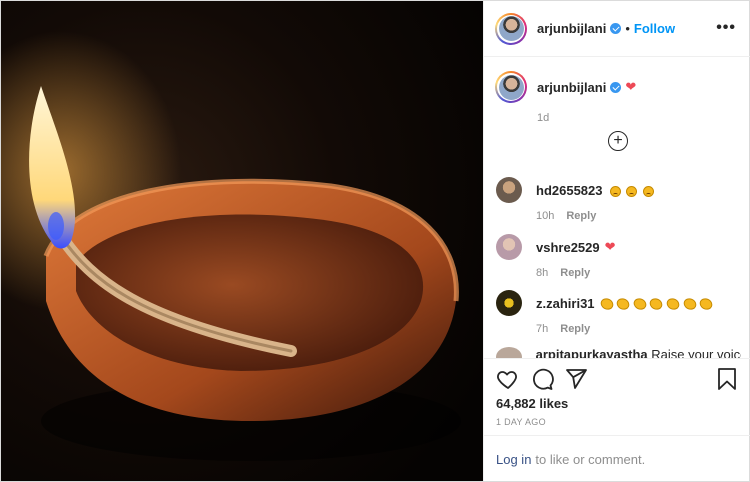 The height and width of the screenshot is (482, 750). I want to click on comment-item: z.zahiri31 7h Reply, so click(618, 312).